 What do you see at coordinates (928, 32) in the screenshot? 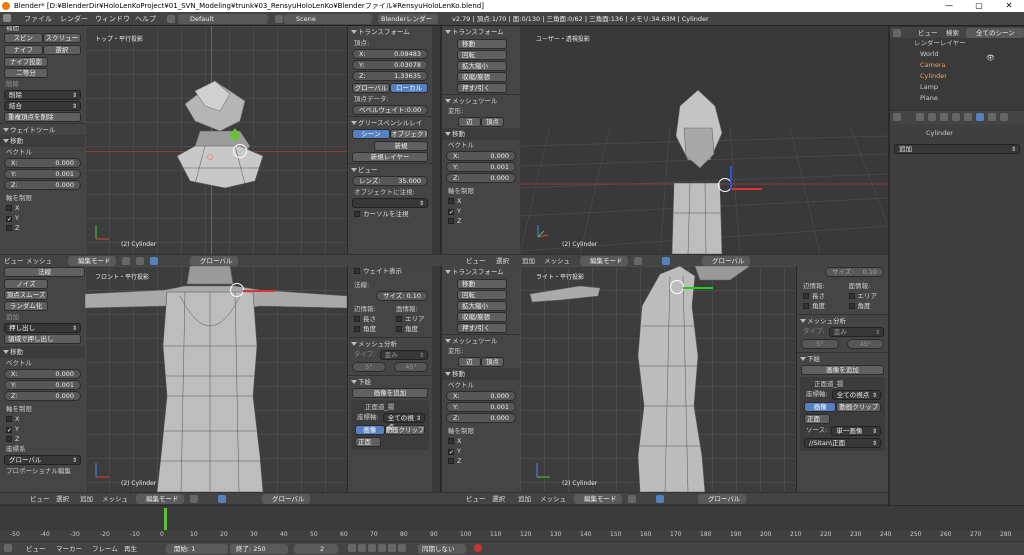
I see `outliner-view-menu: ビュー` at bounding box center [928, 32].